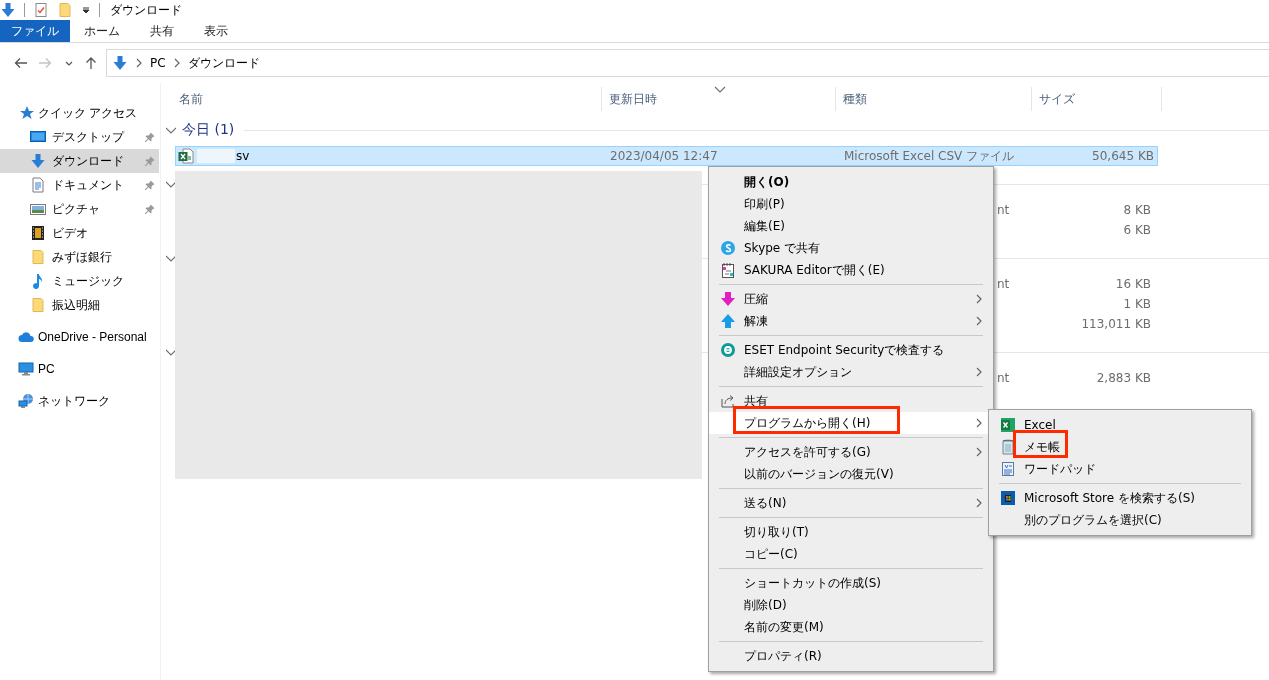 The image size is (1269, 680). Describe the element at coordinates (934, 99) in the screenshot. I see `column-header: 種類` at that location.